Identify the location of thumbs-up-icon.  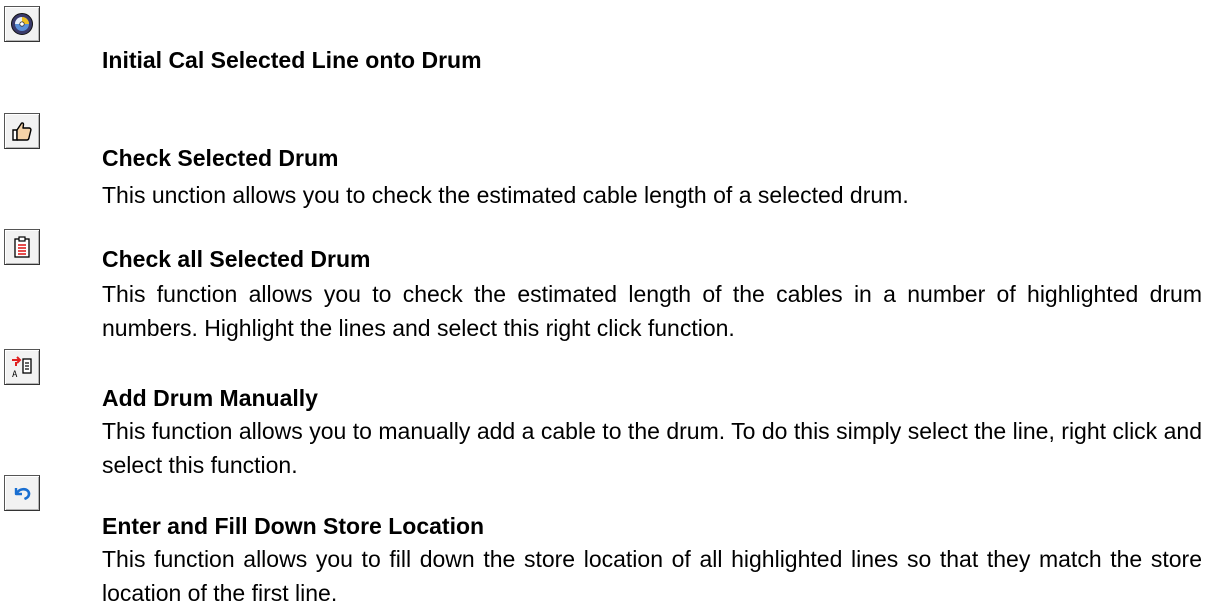
(22, 131).